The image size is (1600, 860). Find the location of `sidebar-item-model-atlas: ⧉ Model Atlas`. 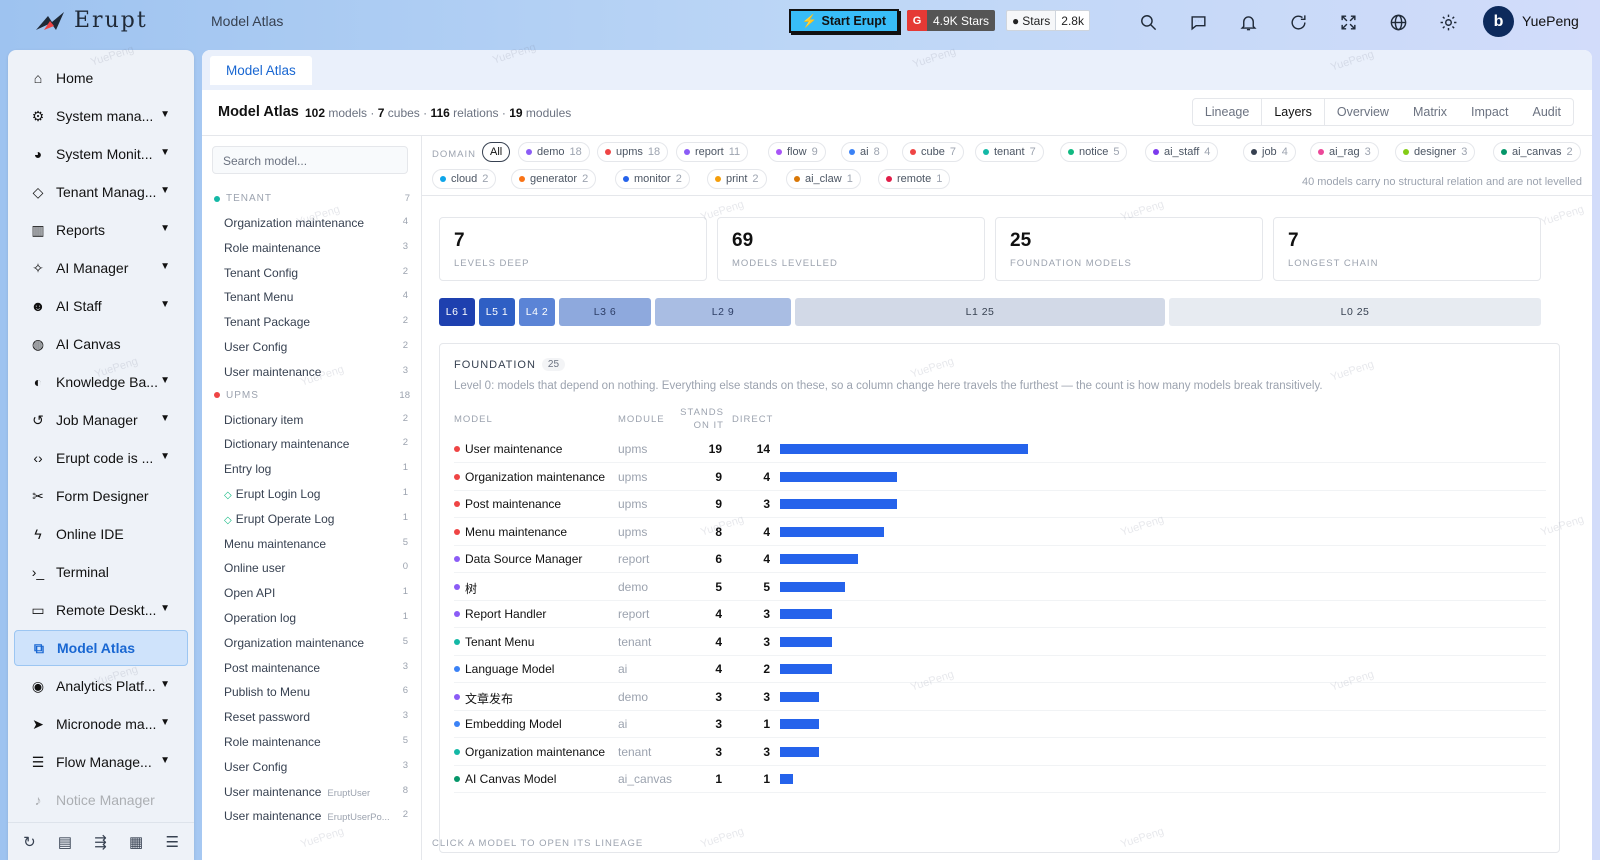

sidebar-item-model-atlas: ⧉ Model Atlas is located at coordinates (101, 648).